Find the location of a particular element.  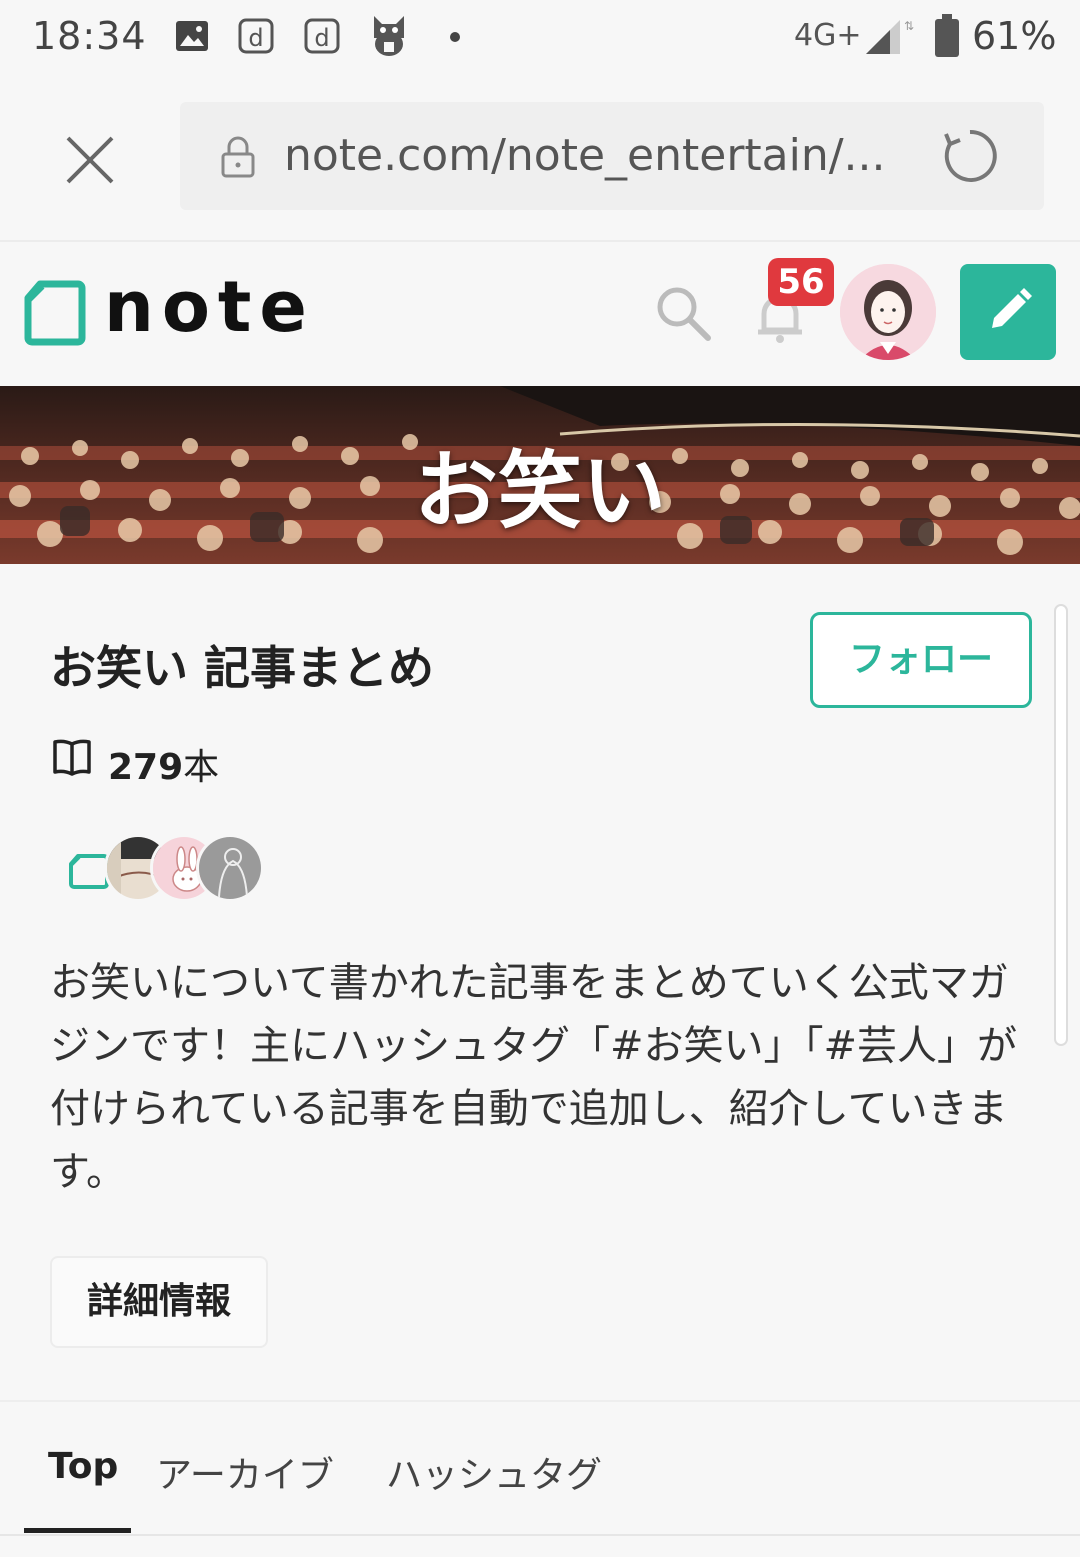

article-count-unit: 本 is located at coordinates (201, 767).